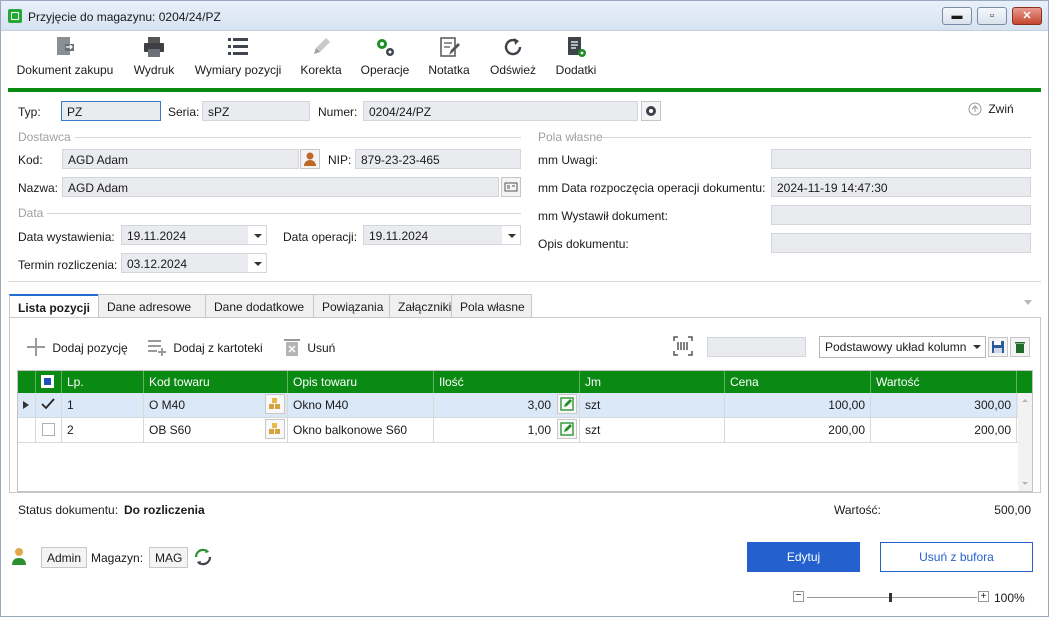 The height and width of the screenshot is (617, 1049). I want to click on grid-header-lp: Lp., so click(103, 382).